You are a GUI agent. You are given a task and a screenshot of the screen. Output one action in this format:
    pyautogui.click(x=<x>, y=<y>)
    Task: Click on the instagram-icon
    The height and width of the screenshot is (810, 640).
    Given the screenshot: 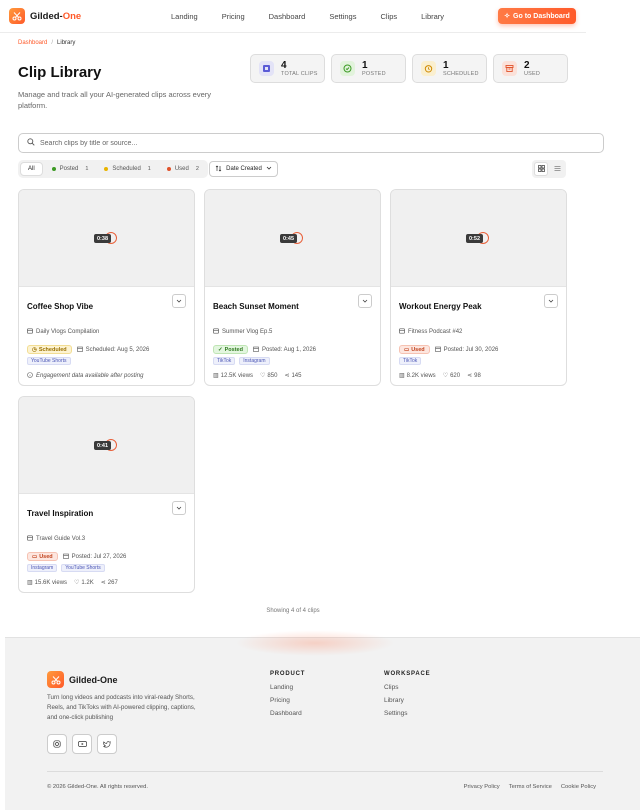 What is the action you would take?
    pyautogui.click(x=57, y=744)
    